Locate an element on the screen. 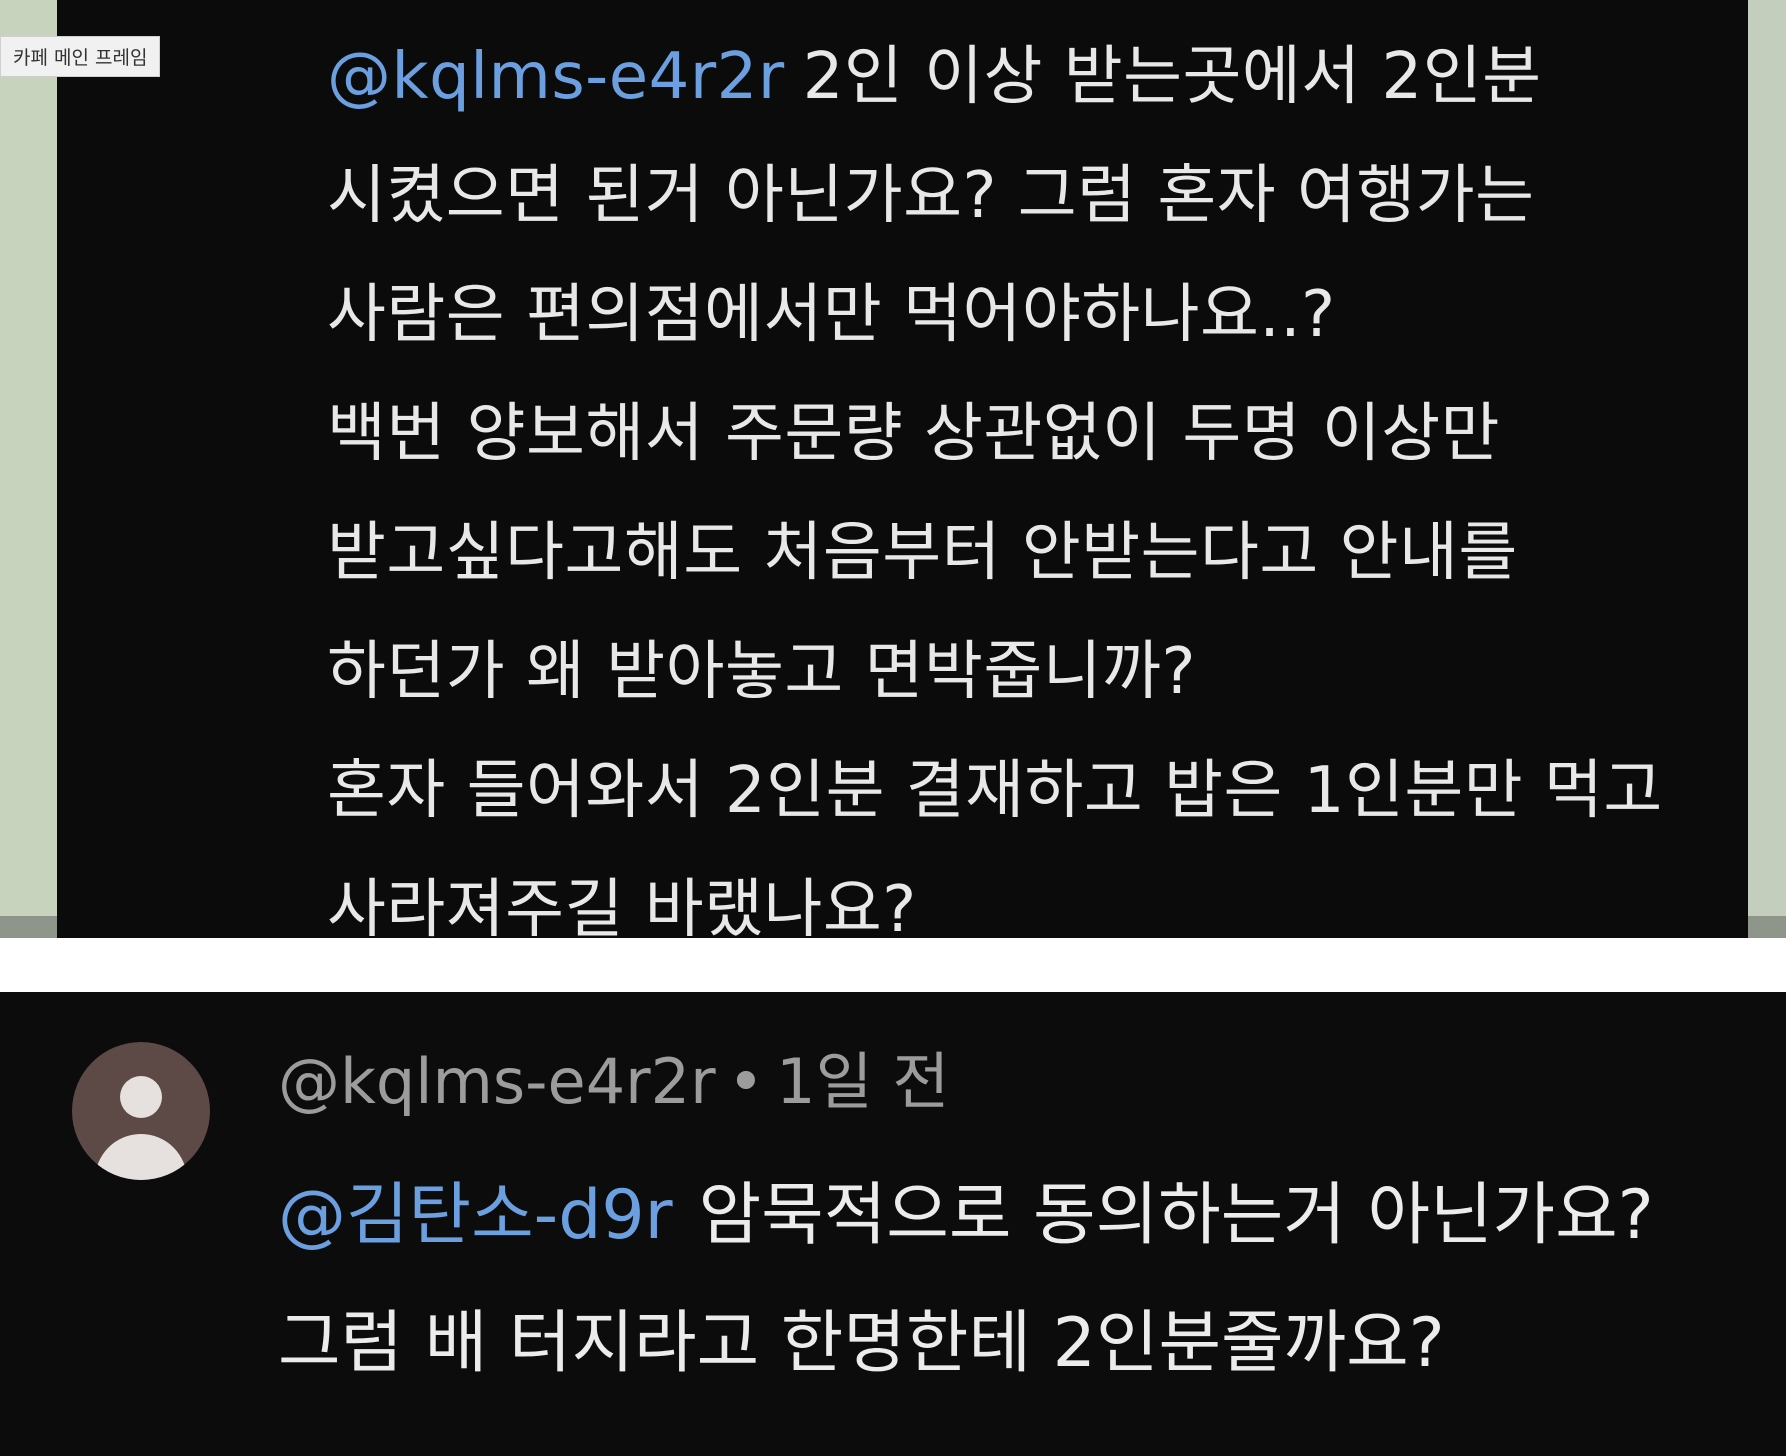 This screenshot has width=1786, height=1456. mention-link: @kqlms-e4r2r is located at coordinates (556, 77).